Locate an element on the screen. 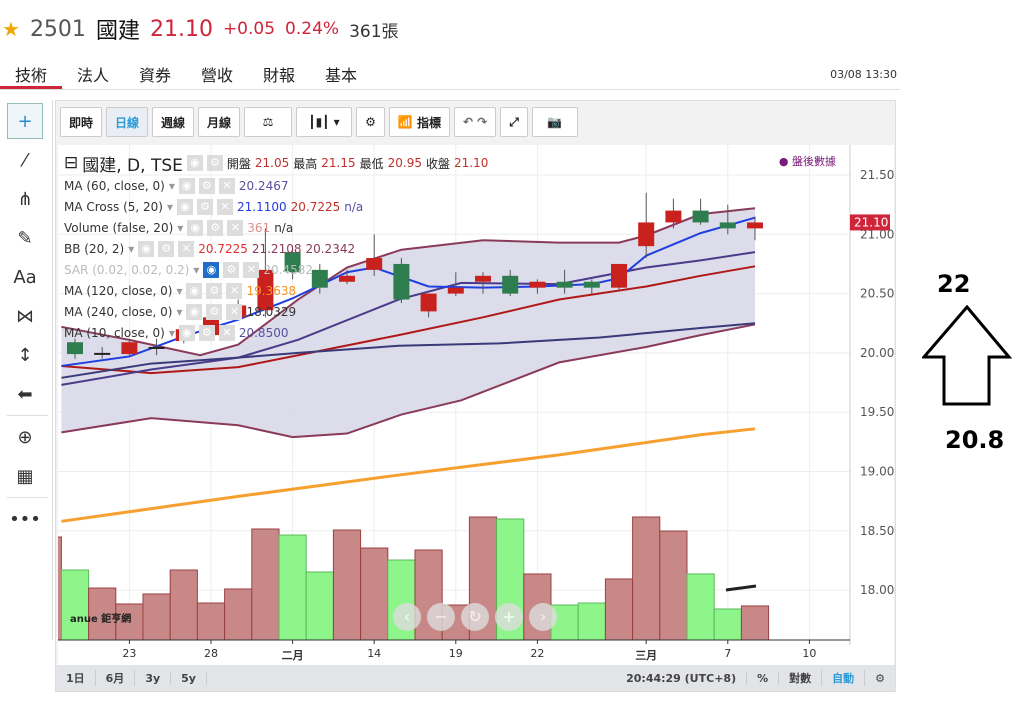 The image size is (1024, 725). pitchfork-icon: ⋔ is located at coordinates (25, 199).